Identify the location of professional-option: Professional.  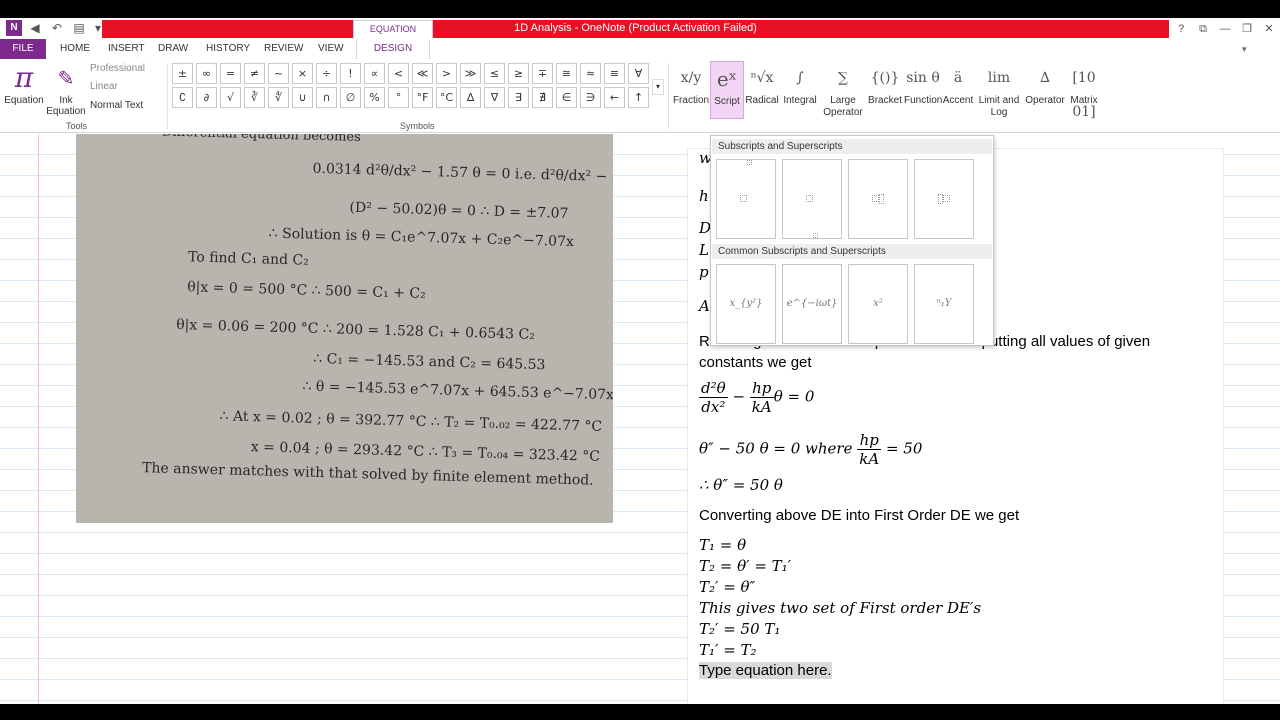
(117, 68).